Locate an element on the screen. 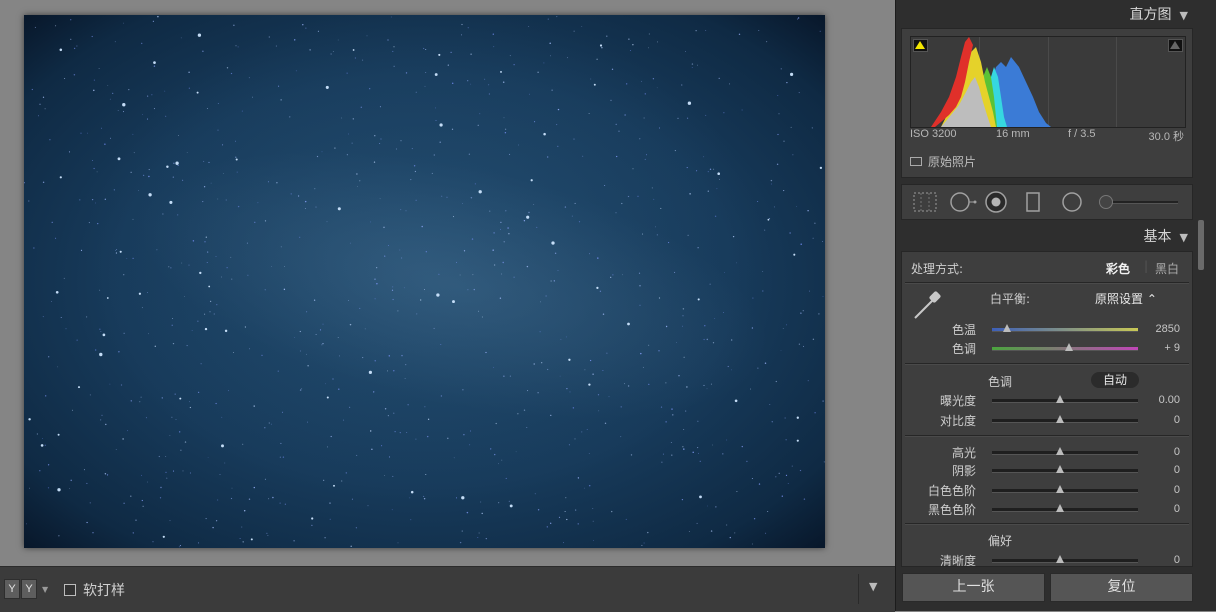  white-balance-select: 原照设置 ⌃ is located at coordinates (1126, 298).